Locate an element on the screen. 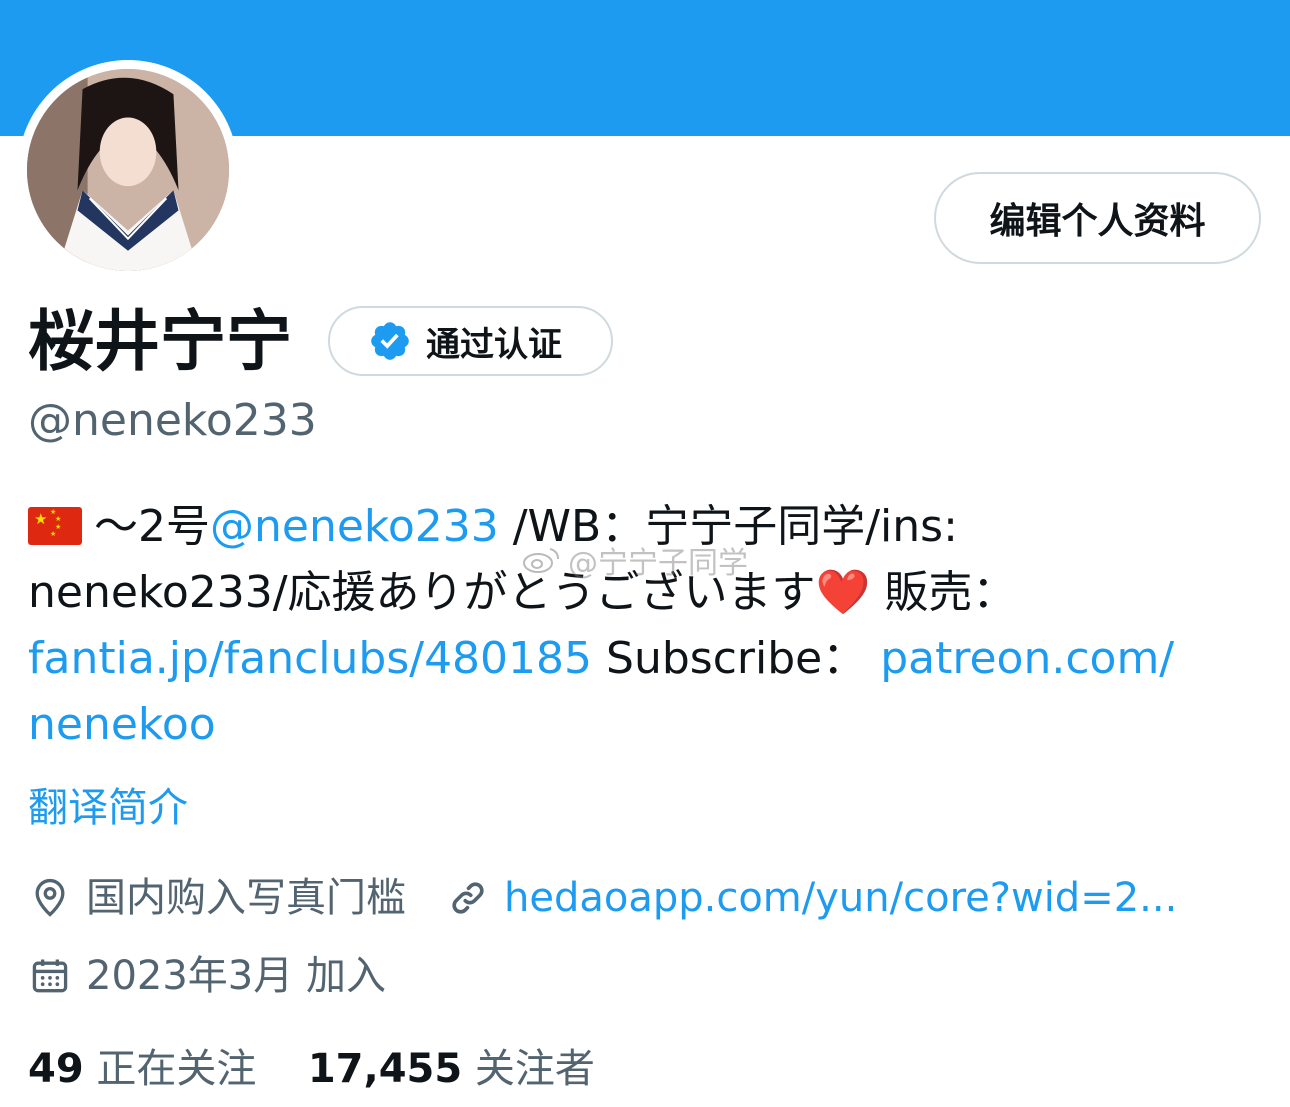 The image size is (1290, 1107). display-name: 桜井宁宁 is located at coordinates (160, 341).